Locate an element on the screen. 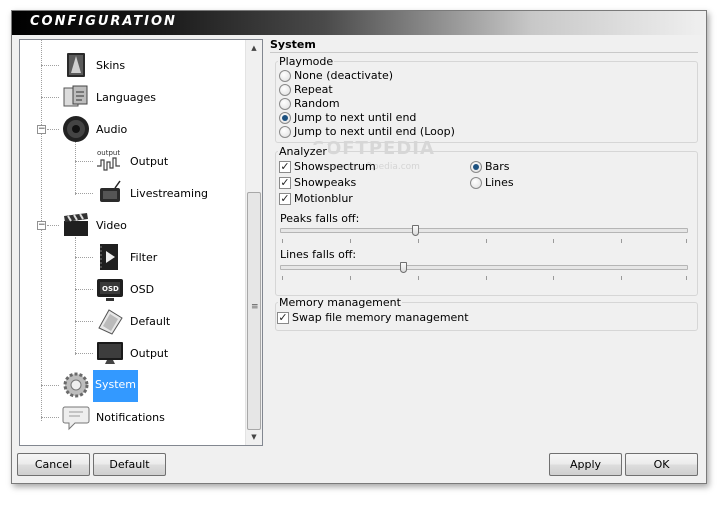  radio-none is located at coordinates (285, 76).